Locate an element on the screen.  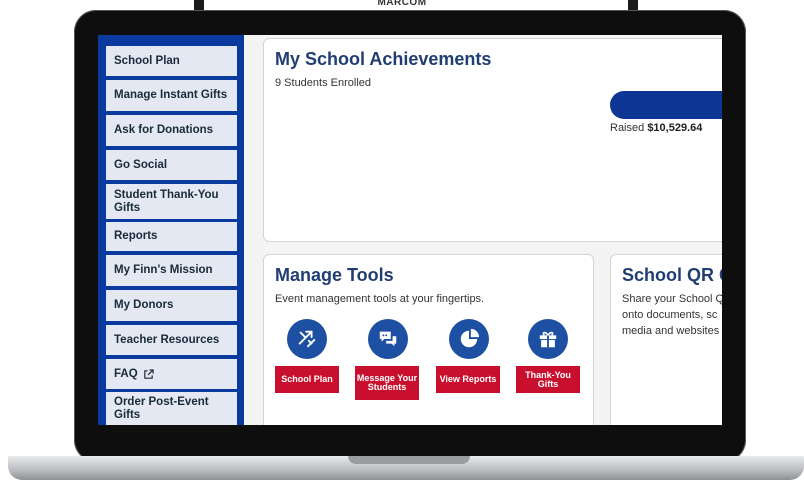
raised-amount: $10,529.64 is located at coordinates (675, 128).